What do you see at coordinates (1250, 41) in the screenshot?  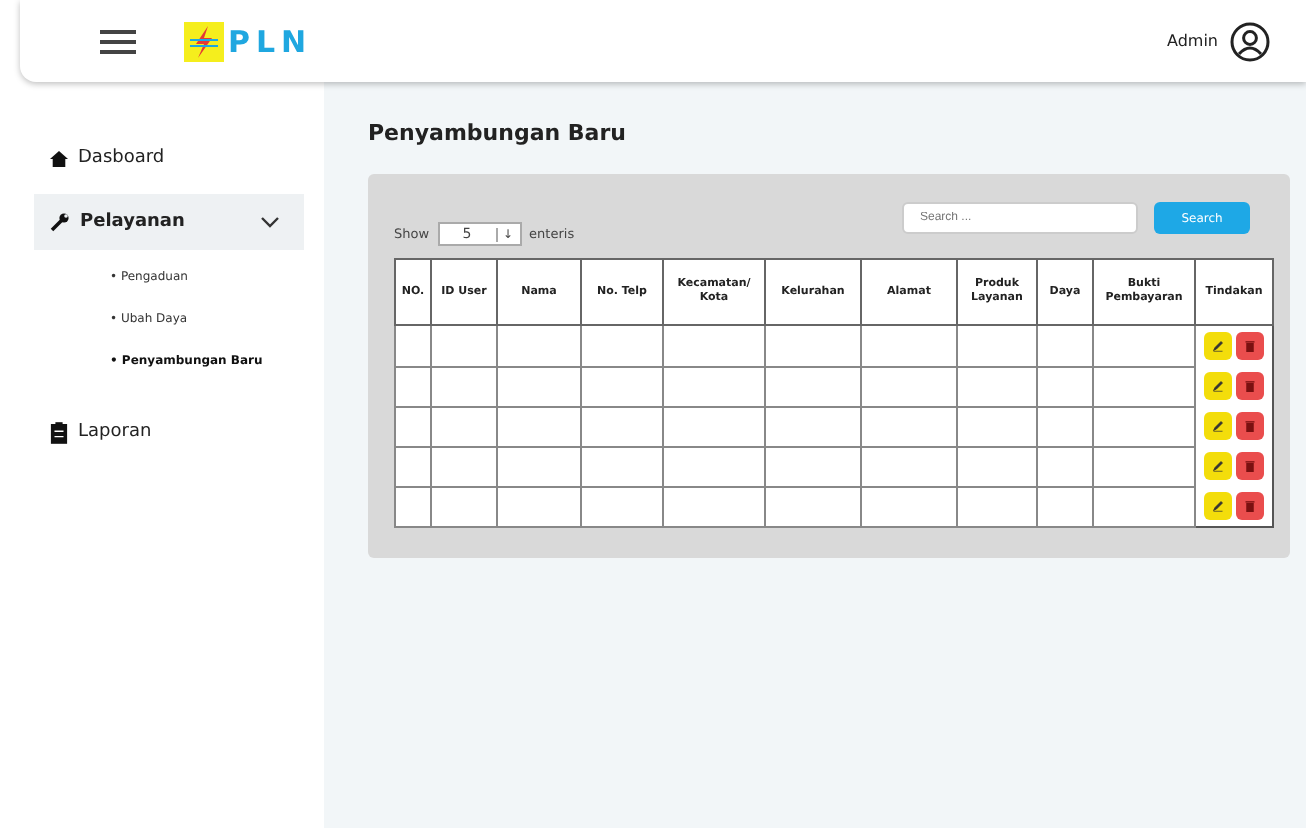 I see `user-icon` at bounding box center [1250, 41].